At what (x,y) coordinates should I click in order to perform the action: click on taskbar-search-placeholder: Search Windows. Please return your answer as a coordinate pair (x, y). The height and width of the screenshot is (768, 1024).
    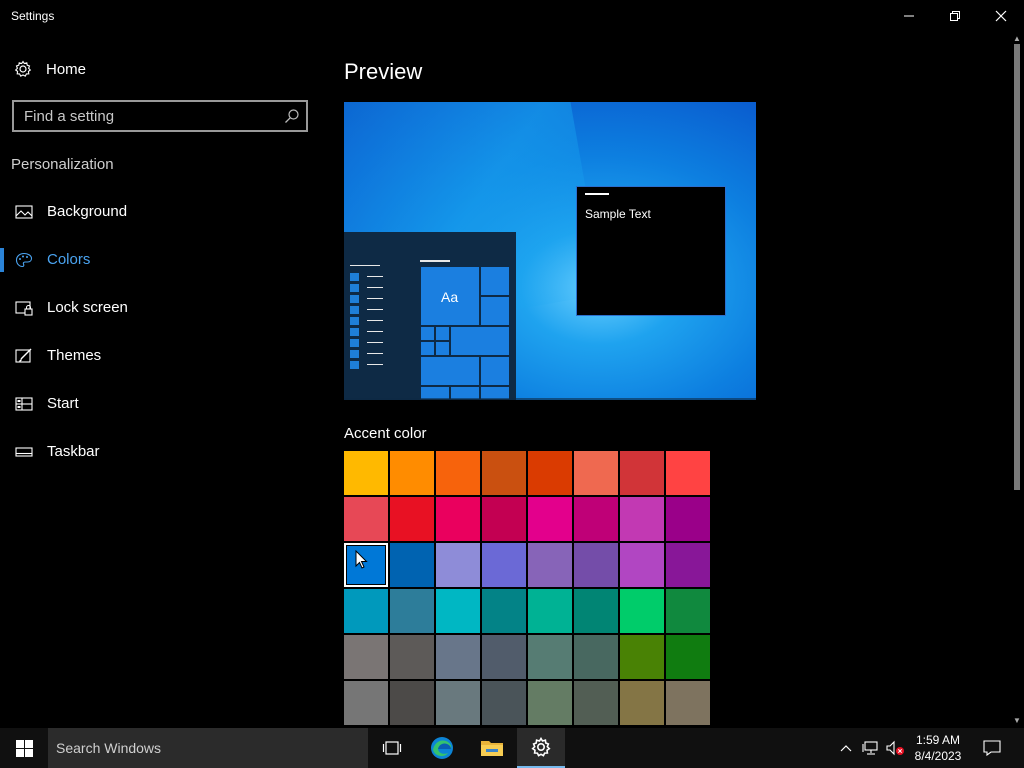
    Looking at the image, I should click on (109, 748).